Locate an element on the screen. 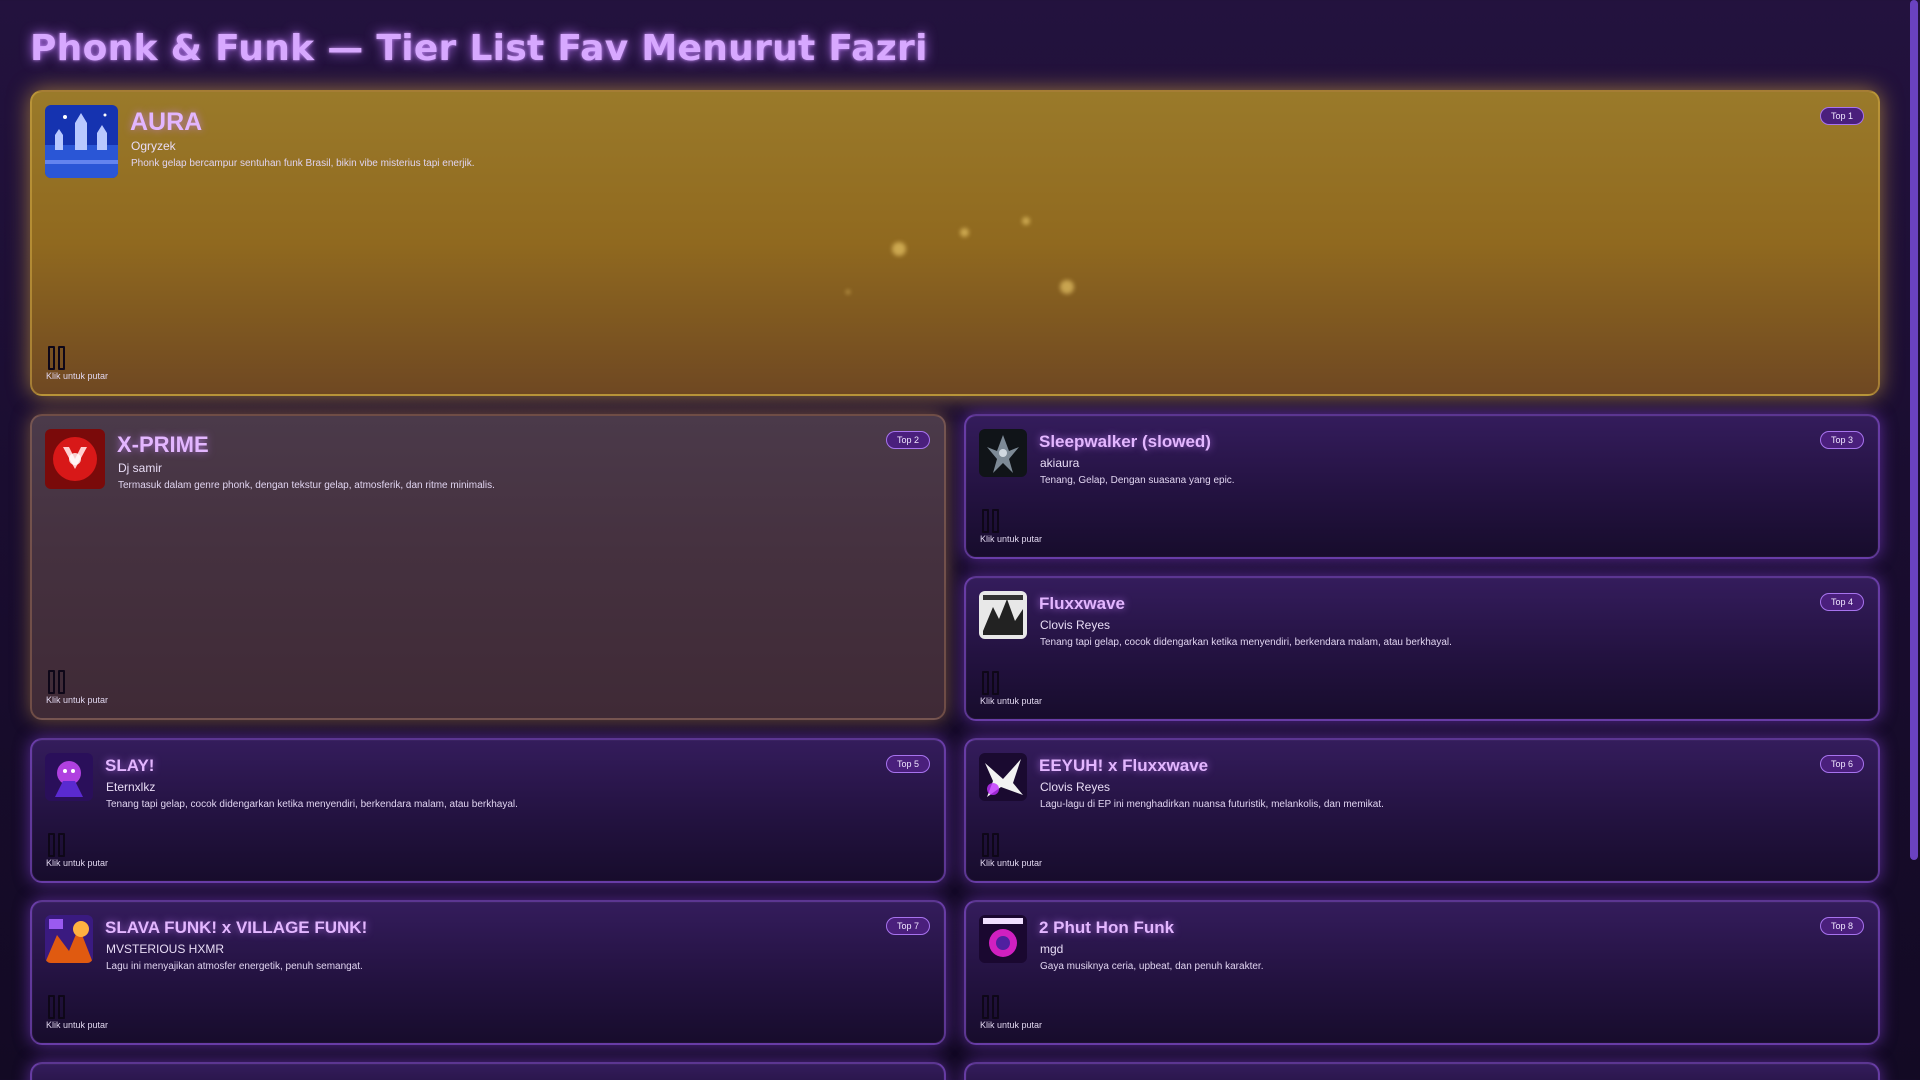 The image size is (1920, 1080). track-artist: Dj samir is located at coordinates (140, 468).